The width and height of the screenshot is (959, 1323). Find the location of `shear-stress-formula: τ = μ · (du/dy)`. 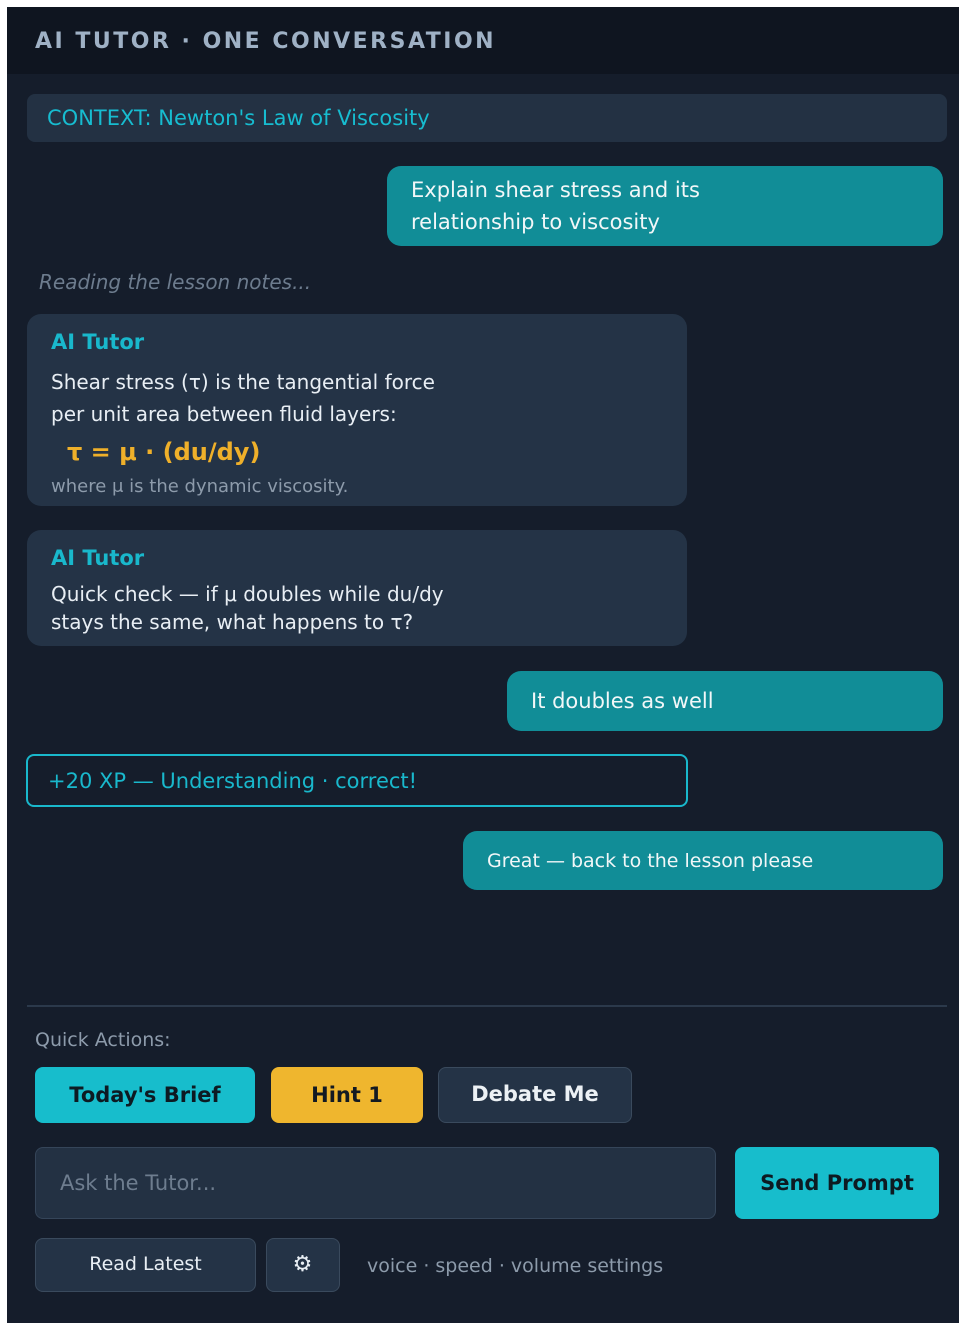

shear-stress-formula: τ = μ · (du/dy) is located at coordinates (164, 452).